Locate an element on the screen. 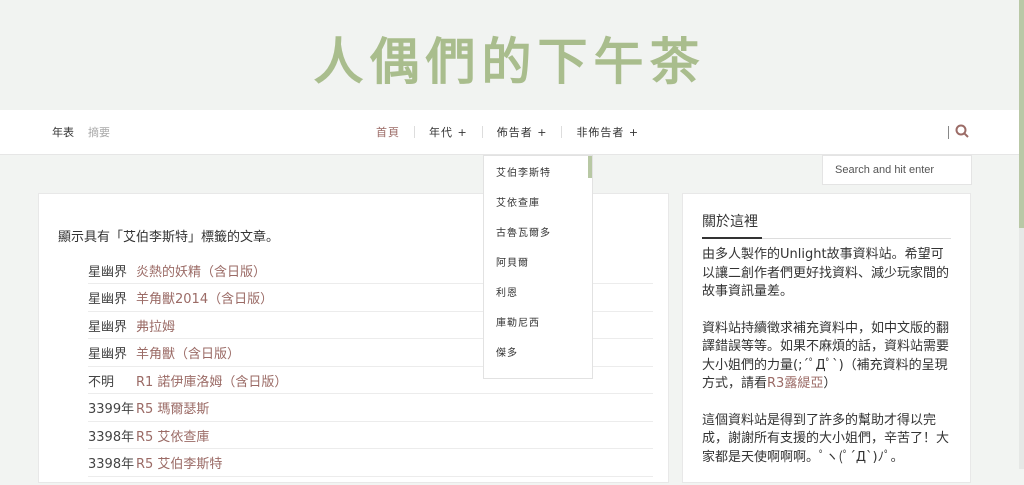 Image resolution: width=1024 pixels, height=485 pixels. dropdown-item: 傑多 is located at coordinates (538, 351).